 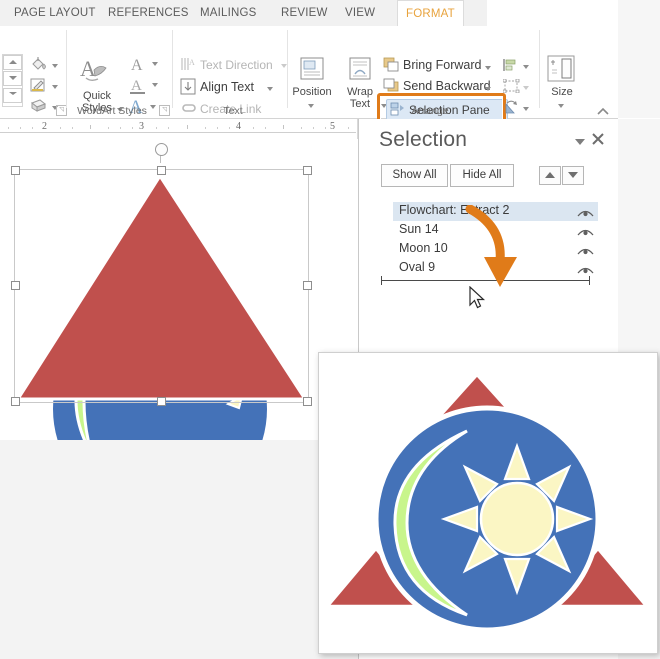 I want to click on annotation-line-cap-right, so click(x=589, y=280).